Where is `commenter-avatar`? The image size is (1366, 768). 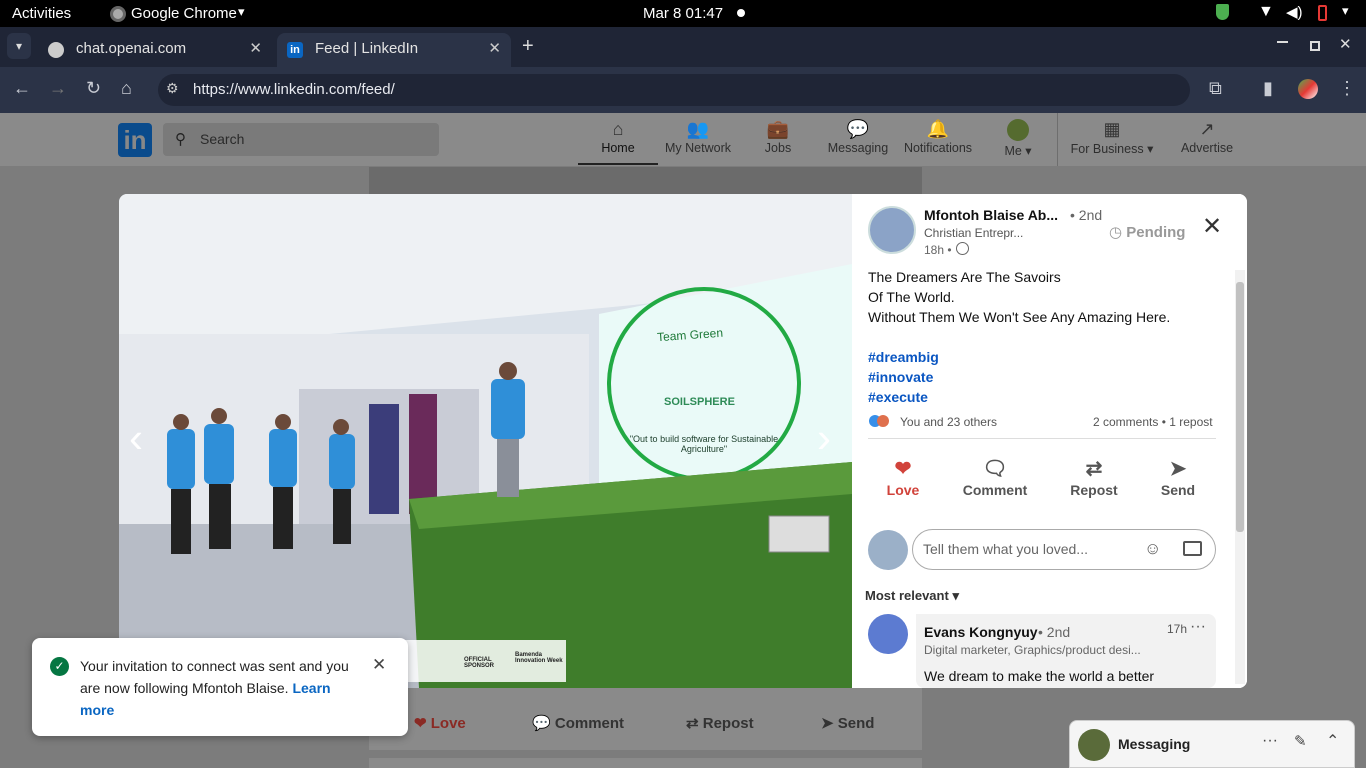
commenter-avatar is located at coordinates (888, 634).